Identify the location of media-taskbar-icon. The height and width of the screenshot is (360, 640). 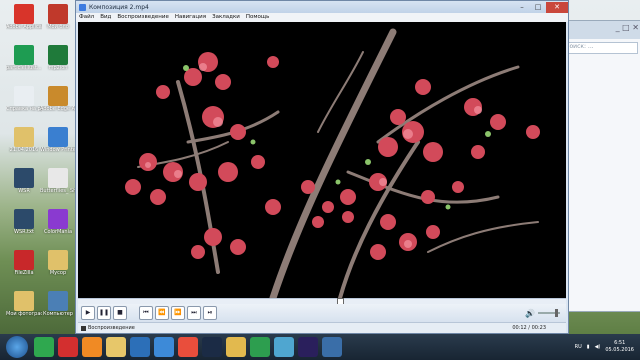
(140, 347).